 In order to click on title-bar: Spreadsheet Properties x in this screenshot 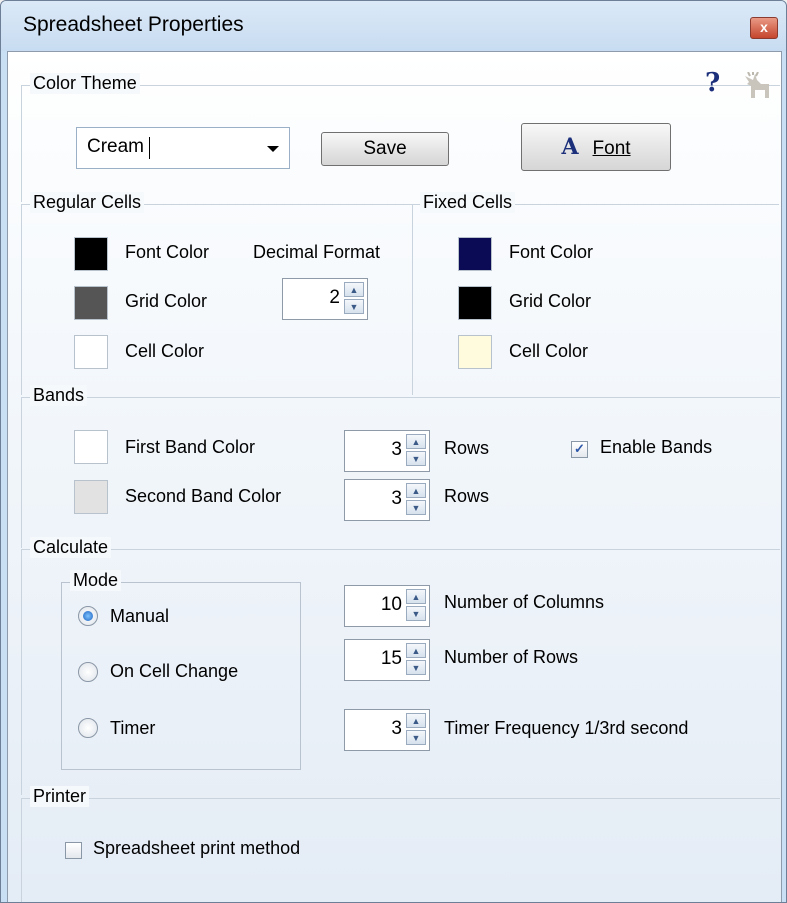, I will do `click(393, 26)`.